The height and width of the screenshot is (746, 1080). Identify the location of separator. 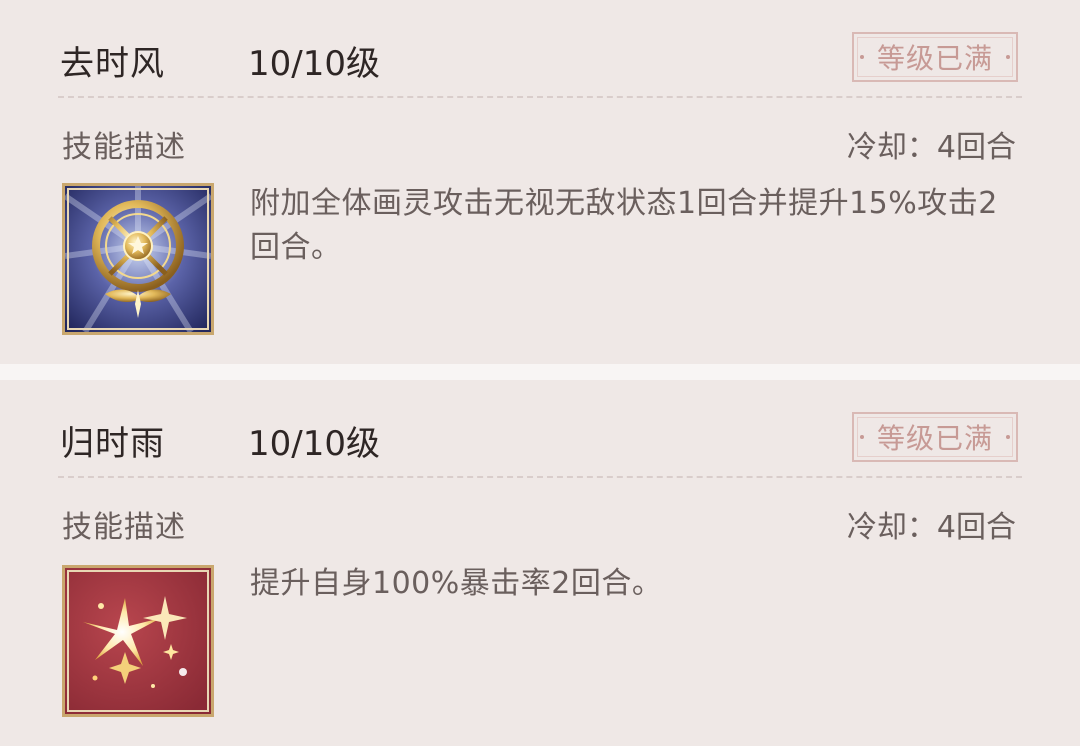
(540, 372).